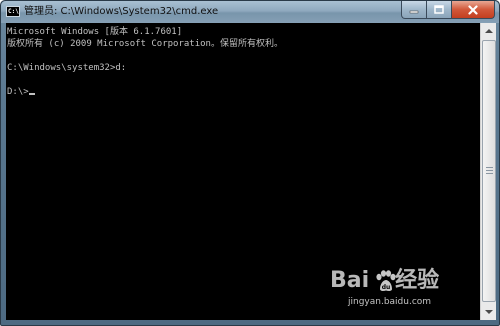  Describe the element at coordinates (145, 92) in the screenshot. I see `console-prompt-line: D:\>` at that location.